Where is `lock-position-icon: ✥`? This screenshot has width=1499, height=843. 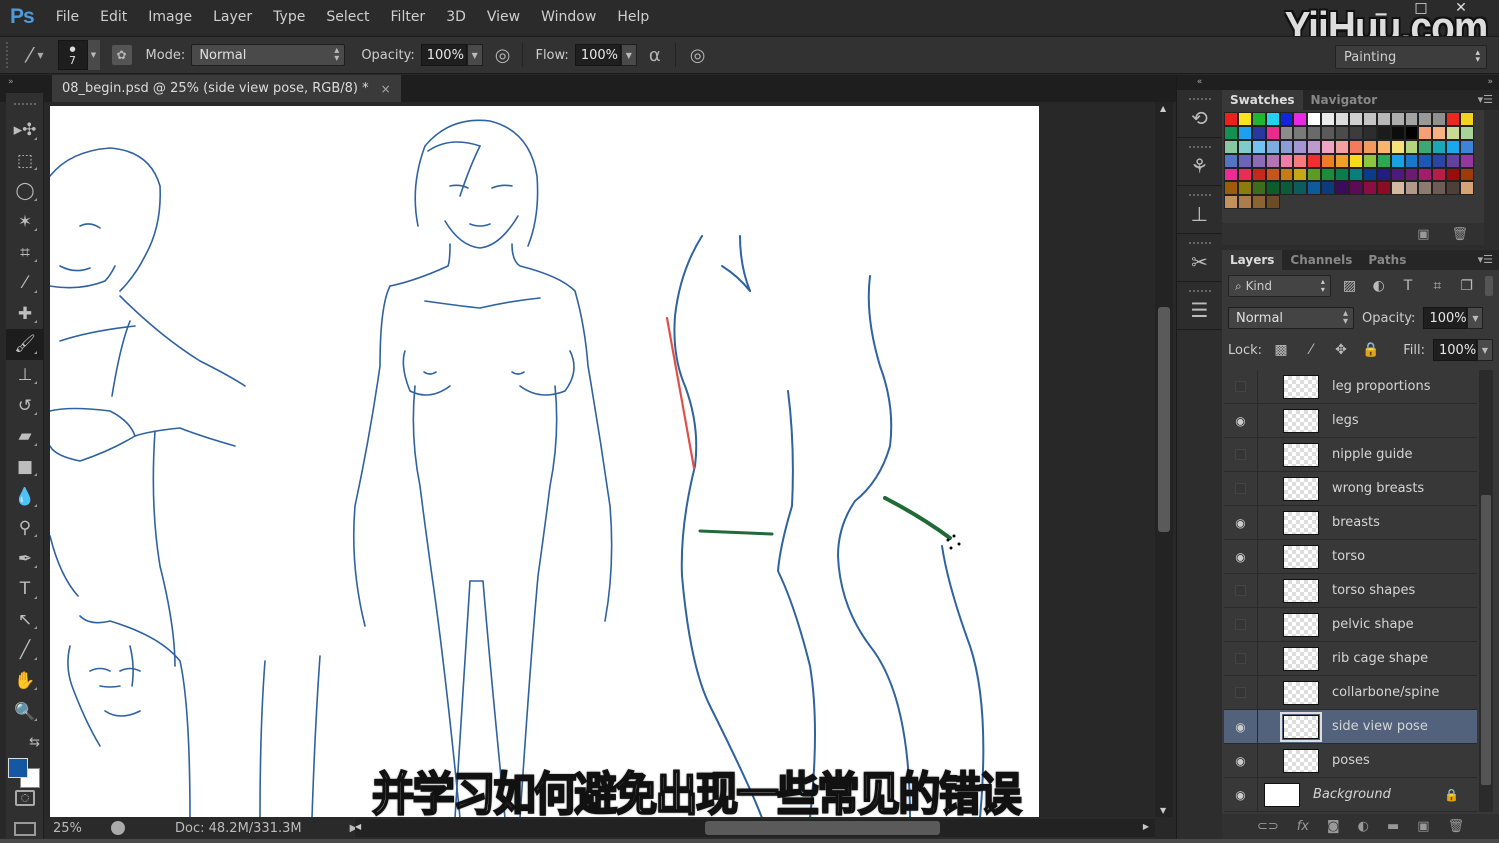 lock-position-icon: ✥ is located at coordinates (1341, 350).